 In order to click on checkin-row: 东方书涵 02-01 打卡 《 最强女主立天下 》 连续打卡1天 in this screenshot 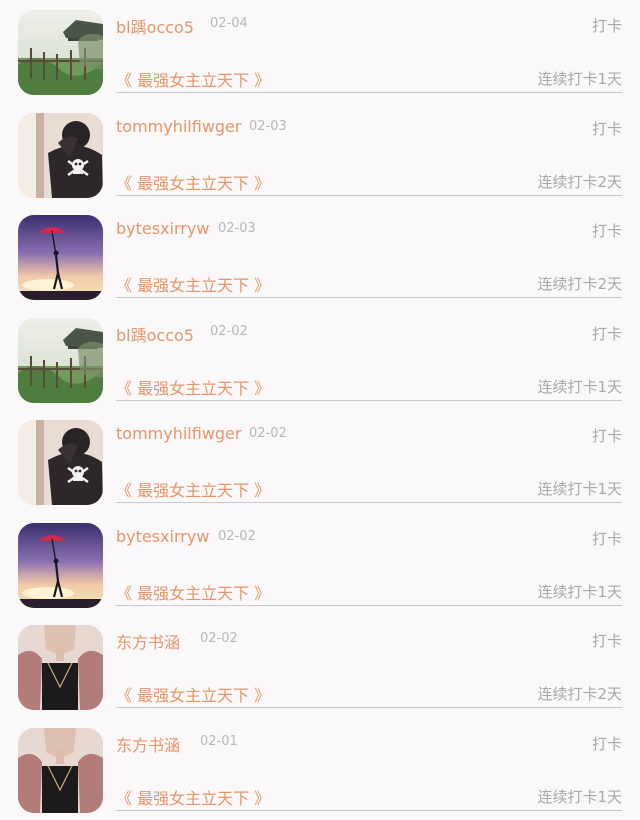, I will do `click(320, 769)`.